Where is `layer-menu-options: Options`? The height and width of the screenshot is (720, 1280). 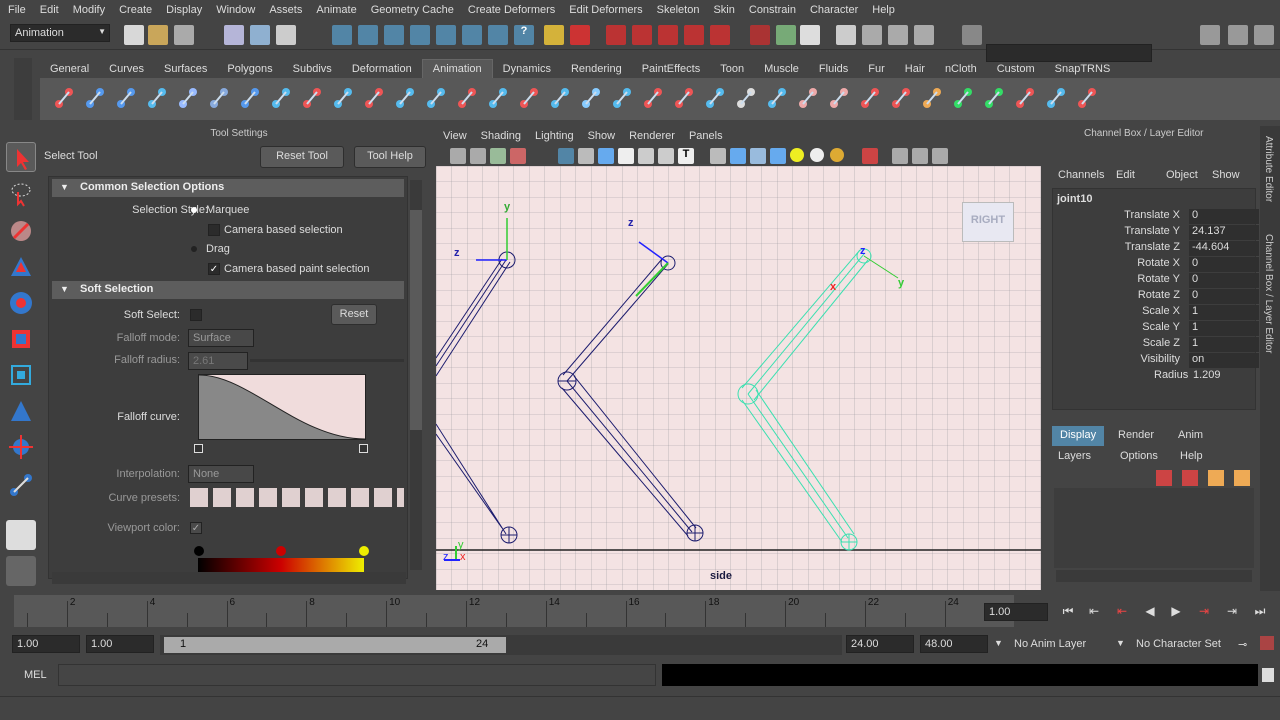
layer-menu-options: Options is located at coordinates (1139, 456).